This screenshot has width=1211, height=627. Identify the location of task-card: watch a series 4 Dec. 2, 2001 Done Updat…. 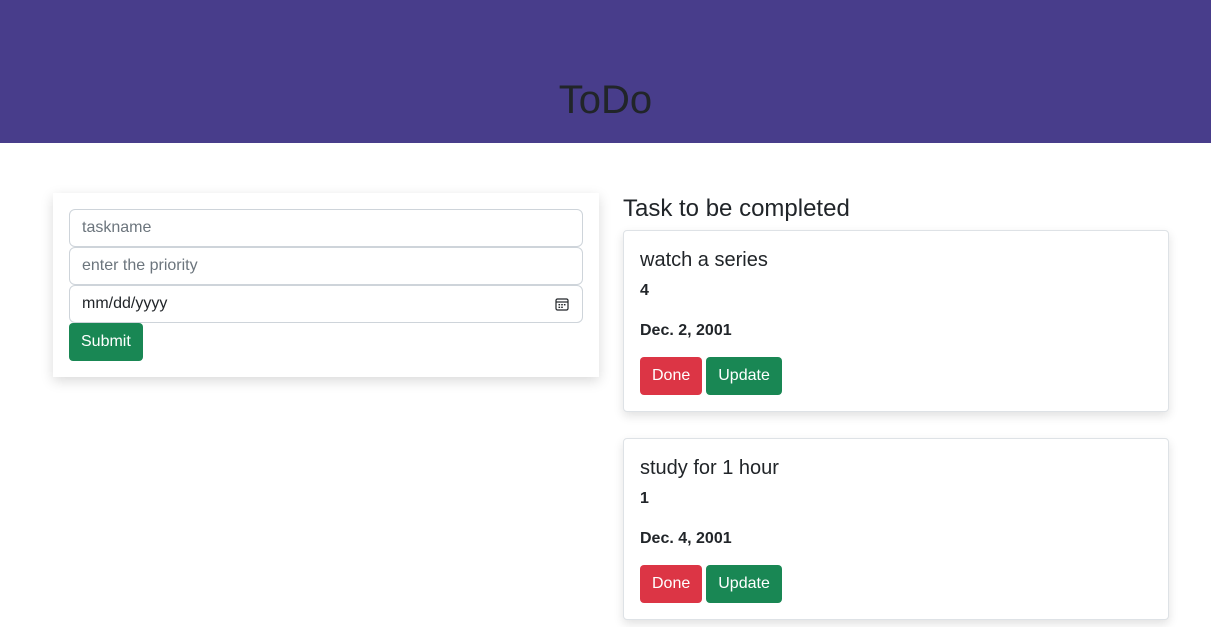
(896, 321).